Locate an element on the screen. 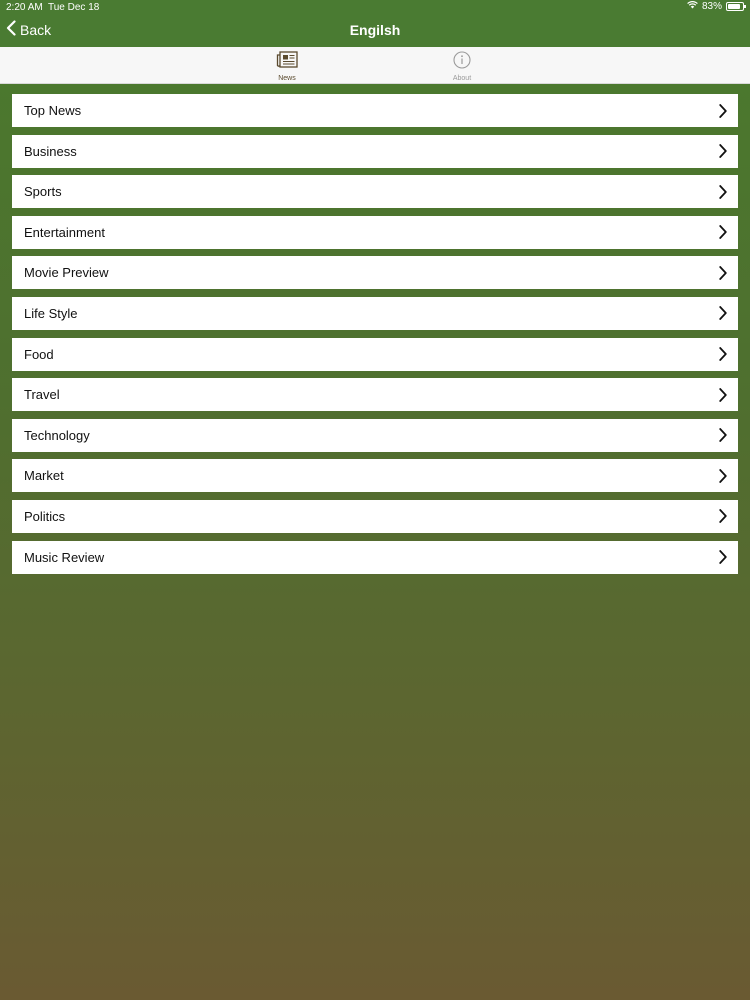 The image size is (750, 1000). navigation-bar: Back Engilsh is located at coordinates (375, 30).